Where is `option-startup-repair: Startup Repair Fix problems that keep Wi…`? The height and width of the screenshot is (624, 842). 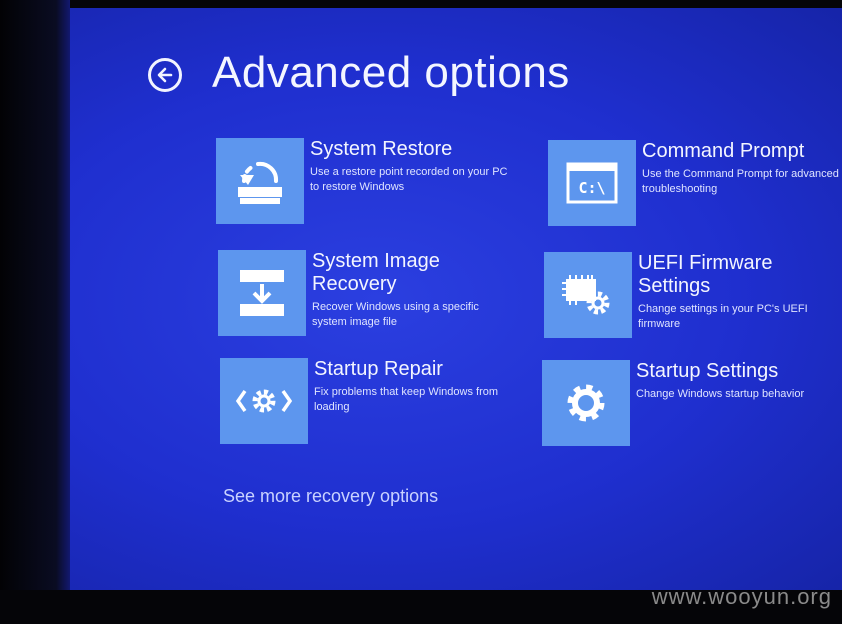 option-startup-repair: Startup Repair Fix problems that keep Wi… is located at coordinates (370, 403).